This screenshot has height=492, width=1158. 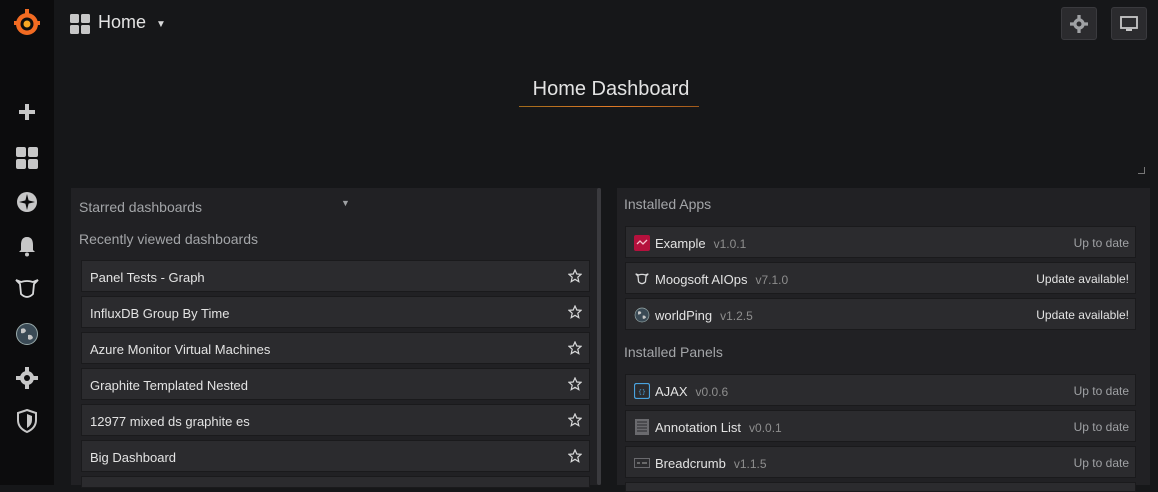 What do you see at coordinates (880, 390) in the screenshot?
I see `list-item: {} AJAX v0.0.6 Up to date` at bounding box center [880, 390].